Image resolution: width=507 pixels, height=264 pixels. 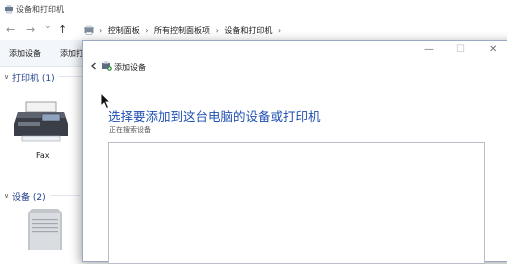 What do you see at coordinates (33, 77) in the screenshot?
I see `printers-group-header: 打印机 (1)` at bounding box center [33, 77].